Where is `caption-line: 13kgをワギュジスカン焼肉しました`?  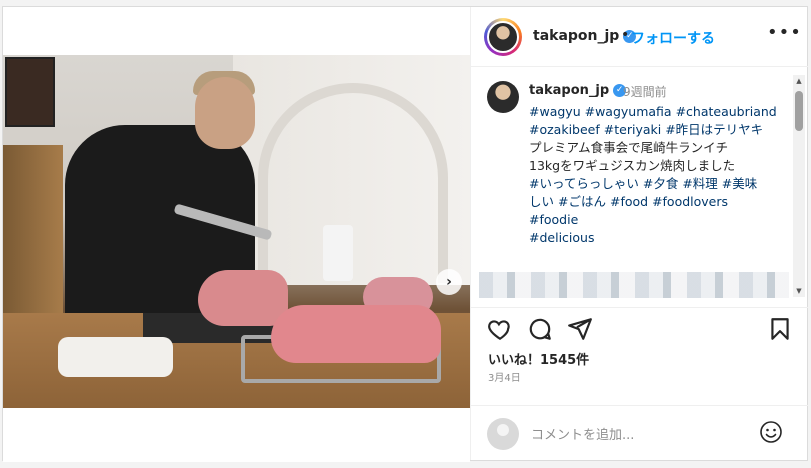
caption-line: 13kgをワギュジスカン焼肉しました is located at coordinates (654, 166).